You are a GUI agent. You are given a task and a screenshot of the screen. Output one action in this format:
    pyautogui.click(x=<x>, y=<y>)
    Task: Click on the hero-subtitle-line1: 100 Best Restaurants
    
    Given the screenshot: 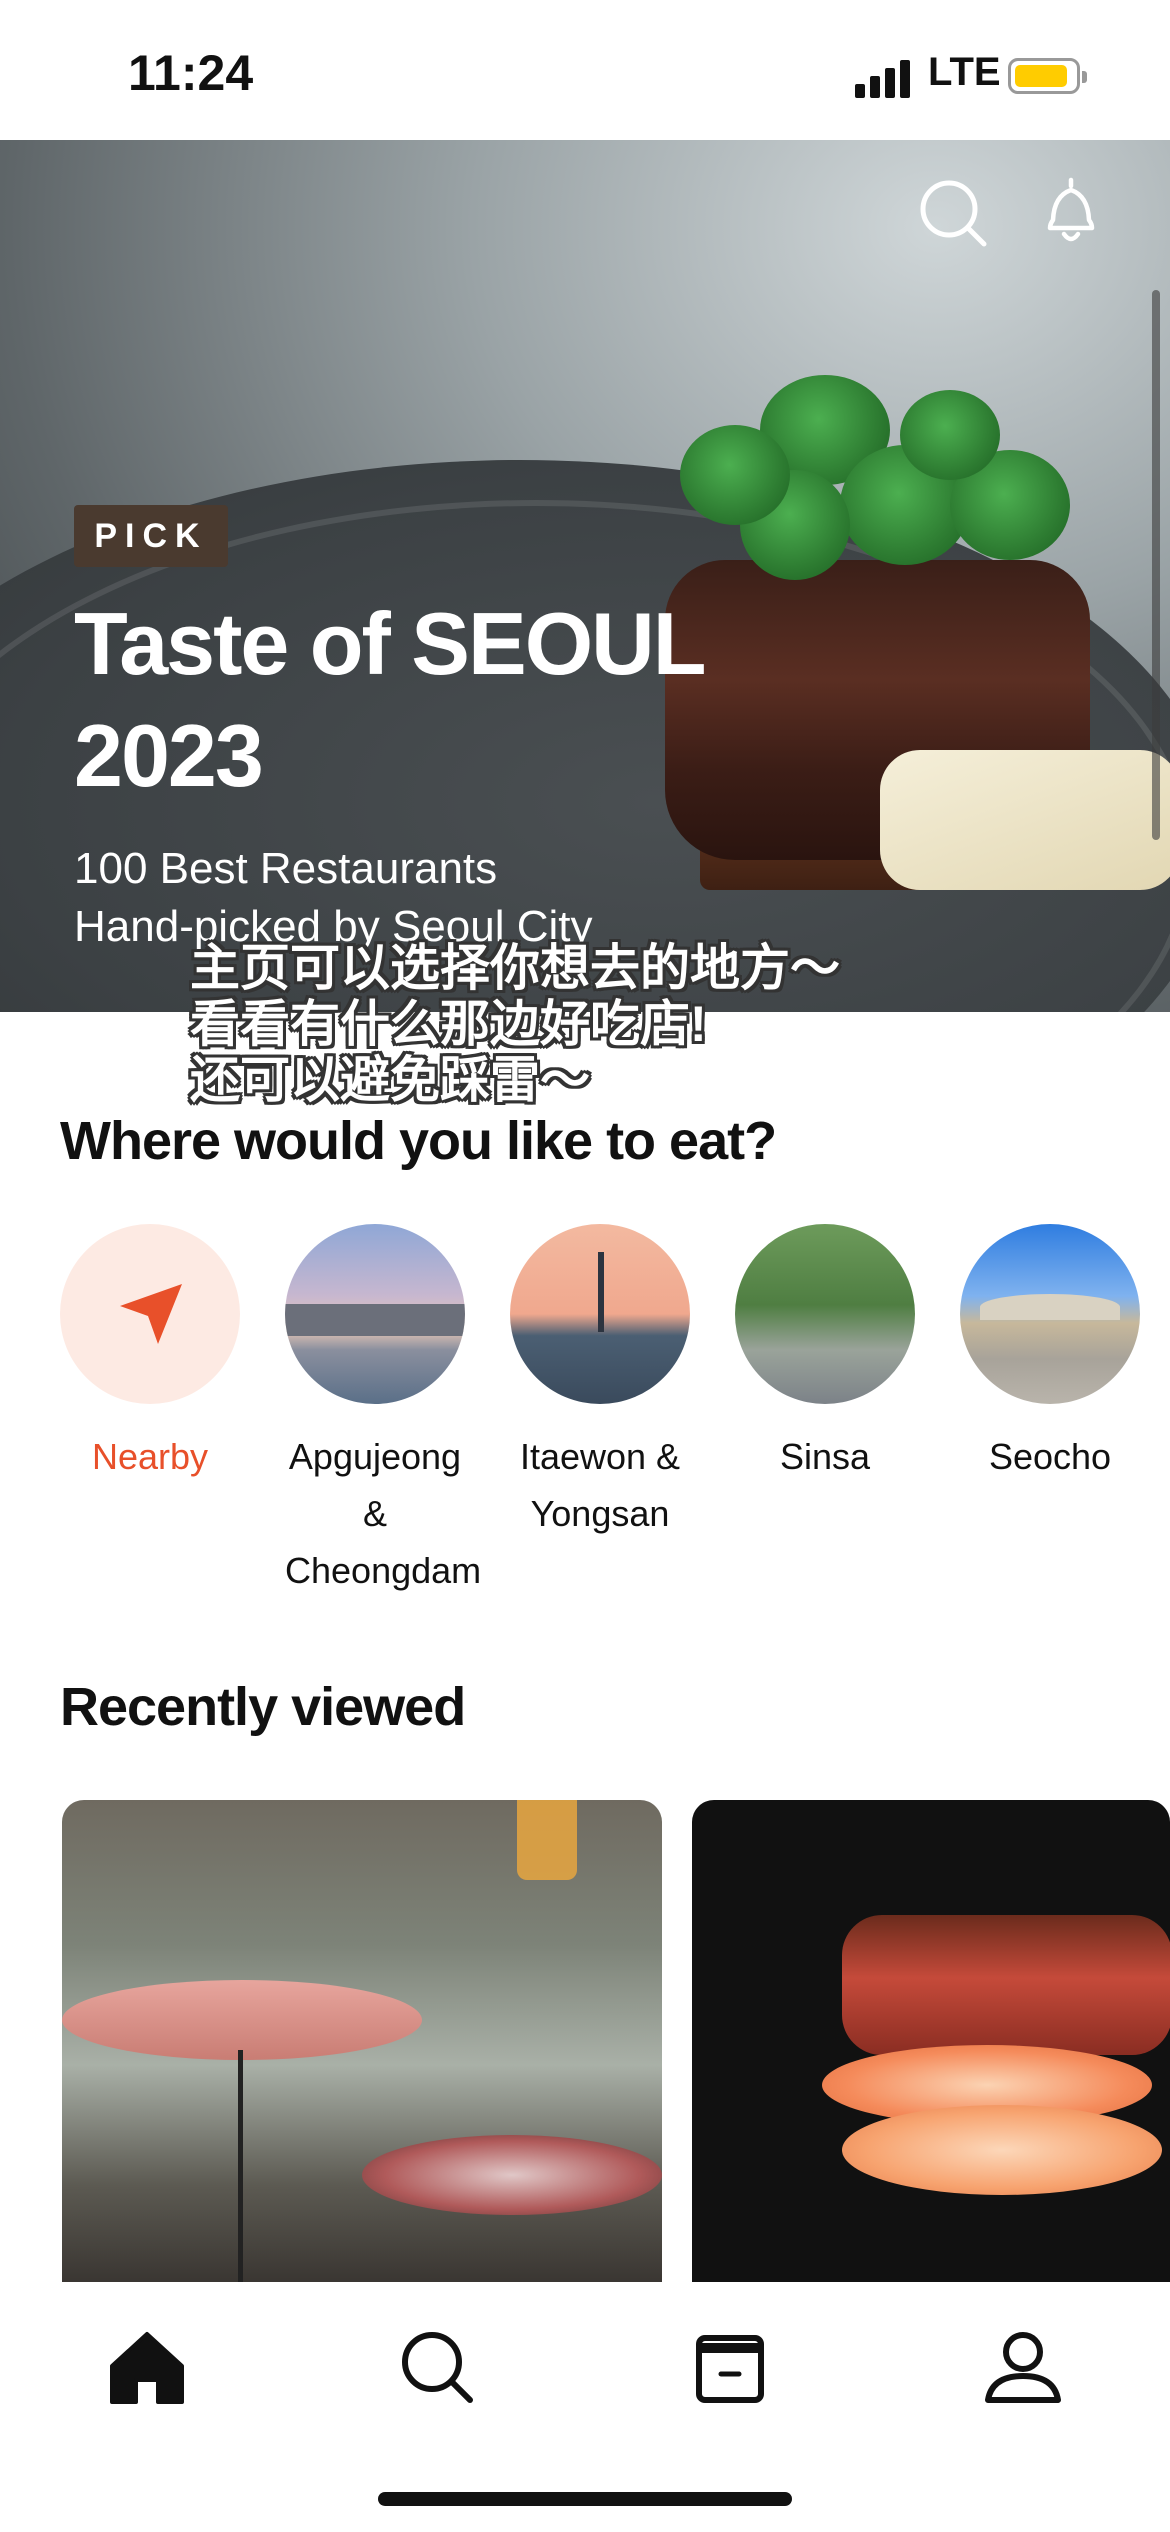 What is the action you would take?
    pyautogui.click(x=286, y=868)
    